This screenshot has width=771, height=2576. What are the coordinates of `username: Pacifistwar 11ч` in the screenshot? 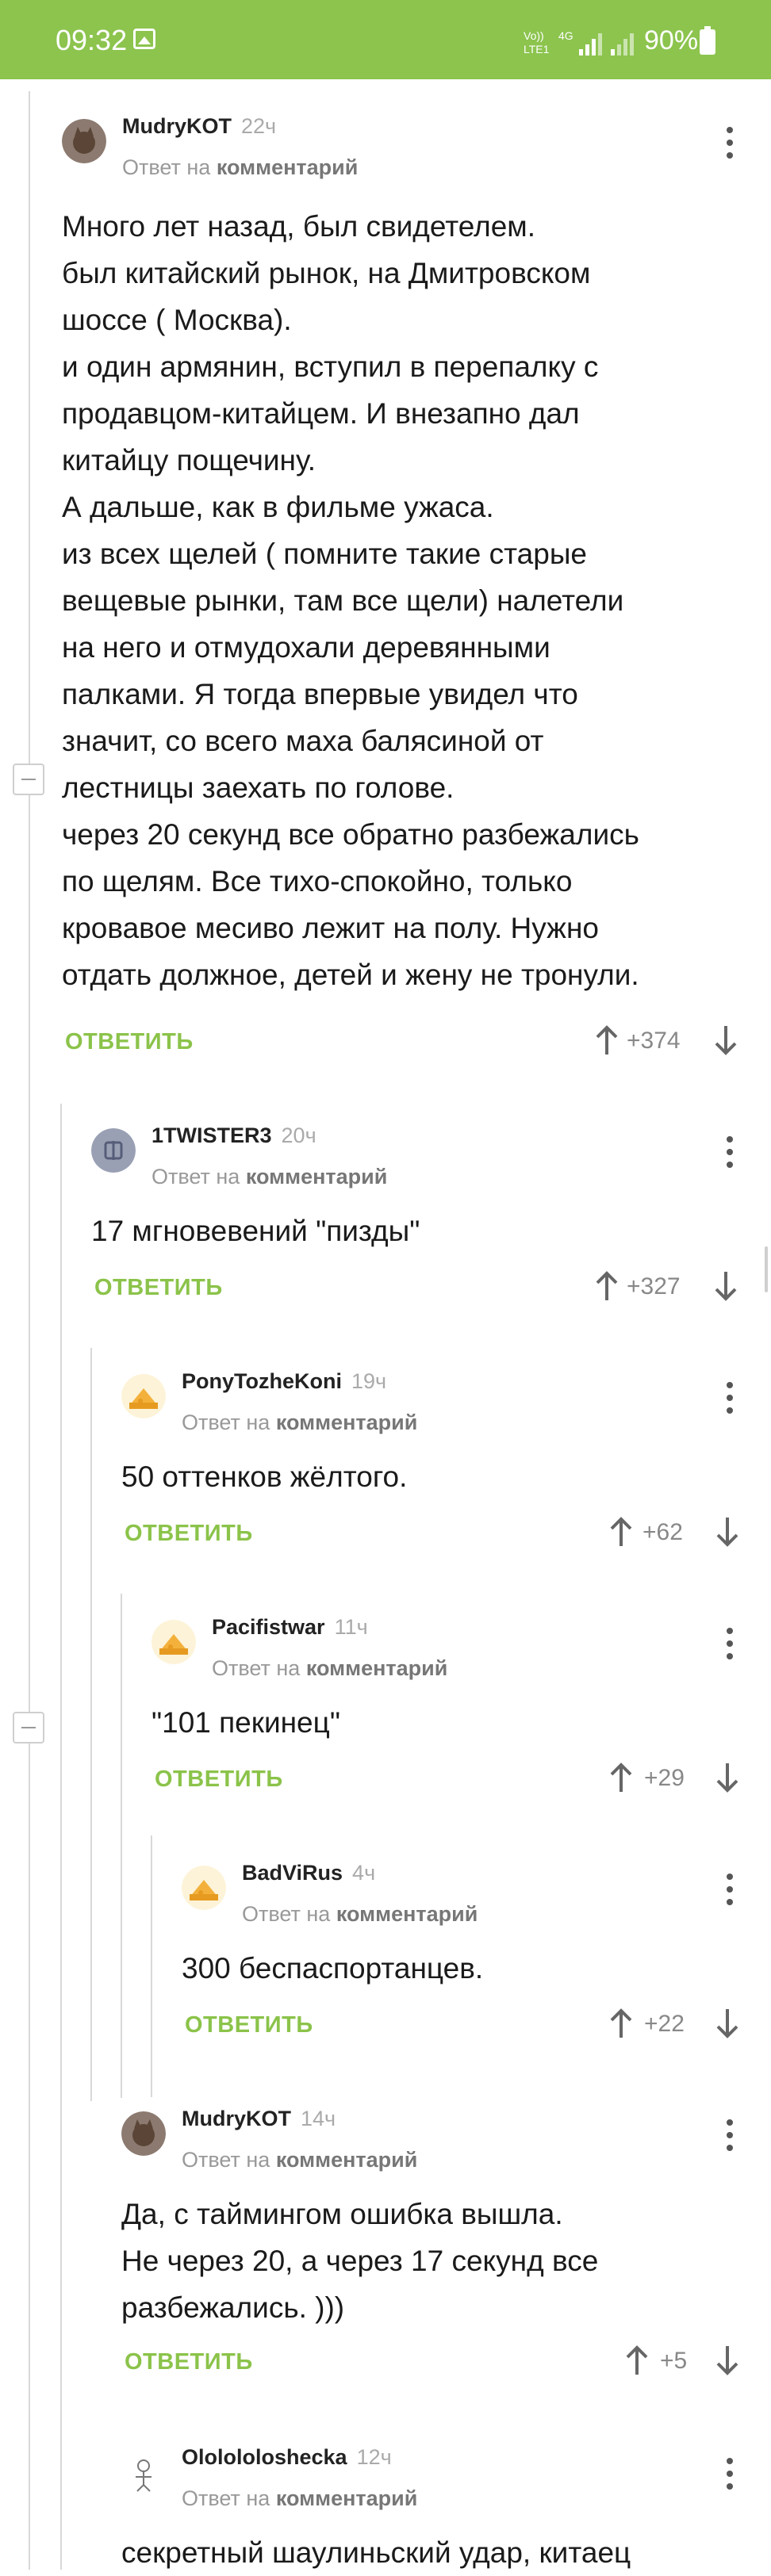 It's located at (290, 1627).